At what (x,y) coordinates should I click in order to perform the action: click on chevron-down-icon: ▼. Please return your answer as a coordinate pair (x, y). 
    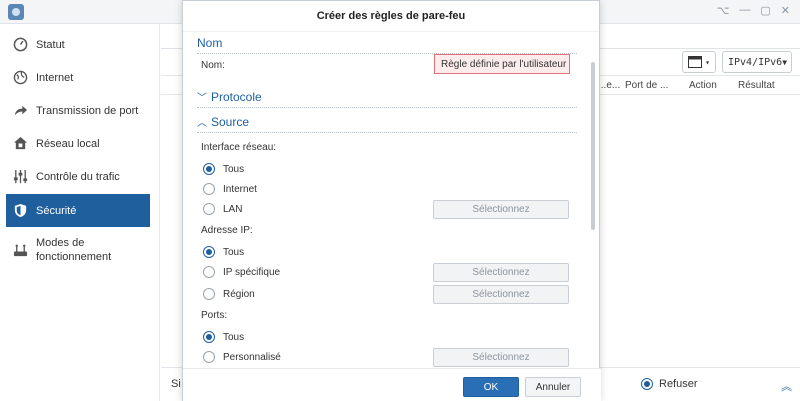
    Looking at the image, I should click on (785, 62).